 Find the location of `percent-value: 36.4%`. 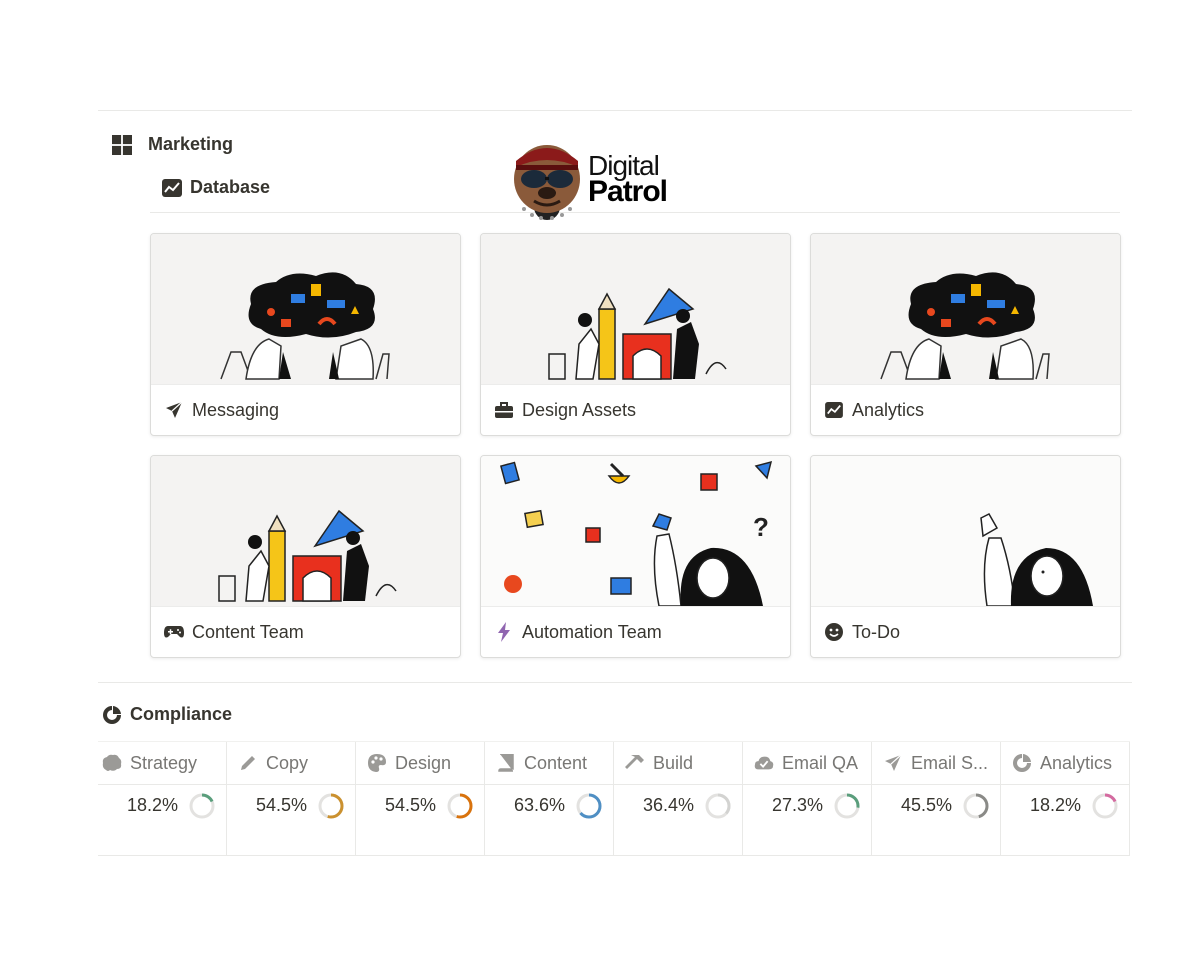

percent-value: 36.4% is located at coordinates (668, 805).